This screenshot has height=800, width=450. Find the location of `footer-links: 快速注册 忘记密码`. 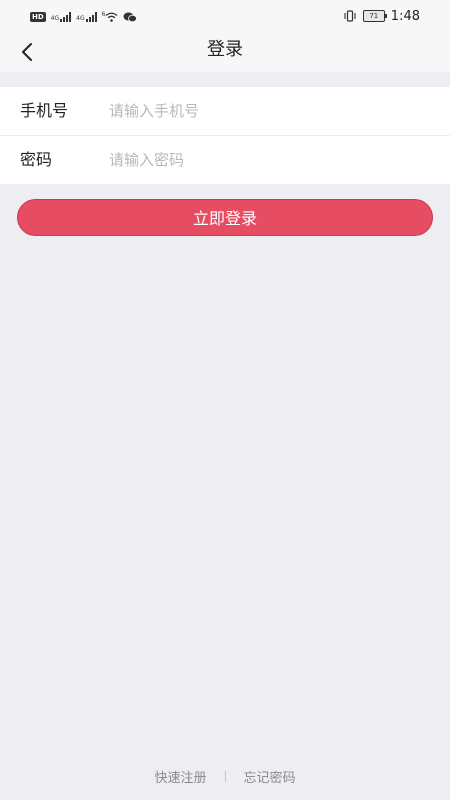

footer-links: 快速注册 忘记密码 is located at coordinates (225, 776).